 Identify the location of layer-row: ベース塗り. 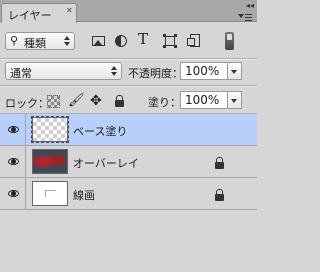
(128, 130).